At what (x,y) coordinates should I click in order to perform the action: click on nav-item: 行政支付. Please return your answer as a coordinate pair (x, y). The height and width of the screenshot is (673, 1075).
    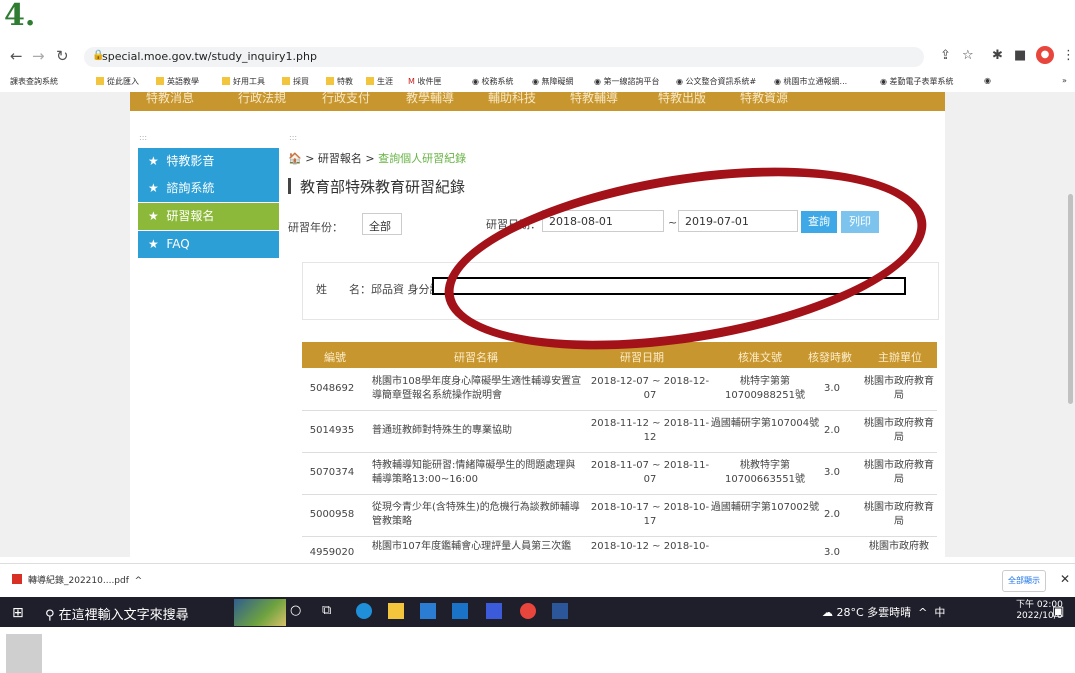
    Looking at the image, I should click on (346, 99).